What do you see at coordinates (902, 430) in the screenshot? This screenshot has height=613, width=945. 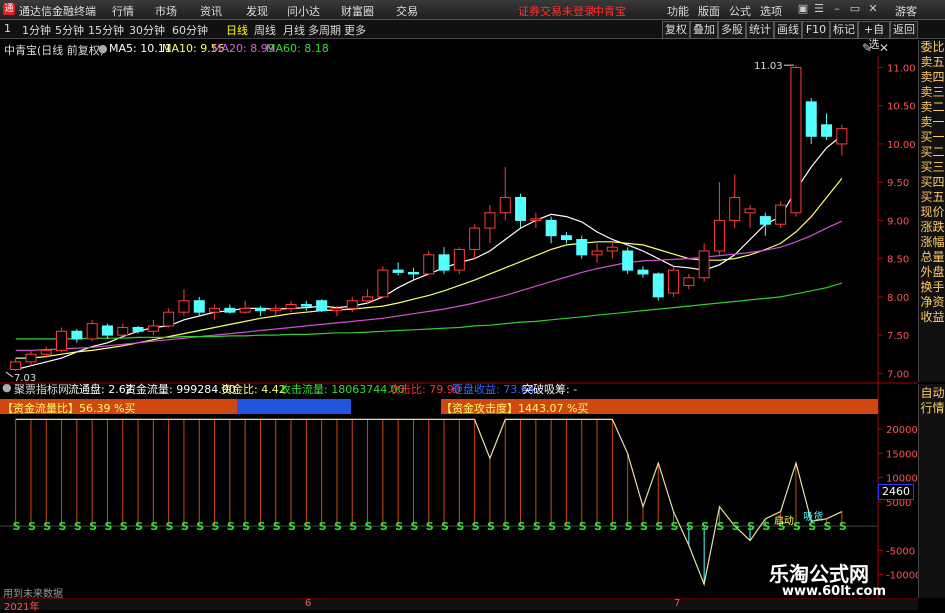 I see `indicator-tick-label: 20000` at bounding box center [902, 430].